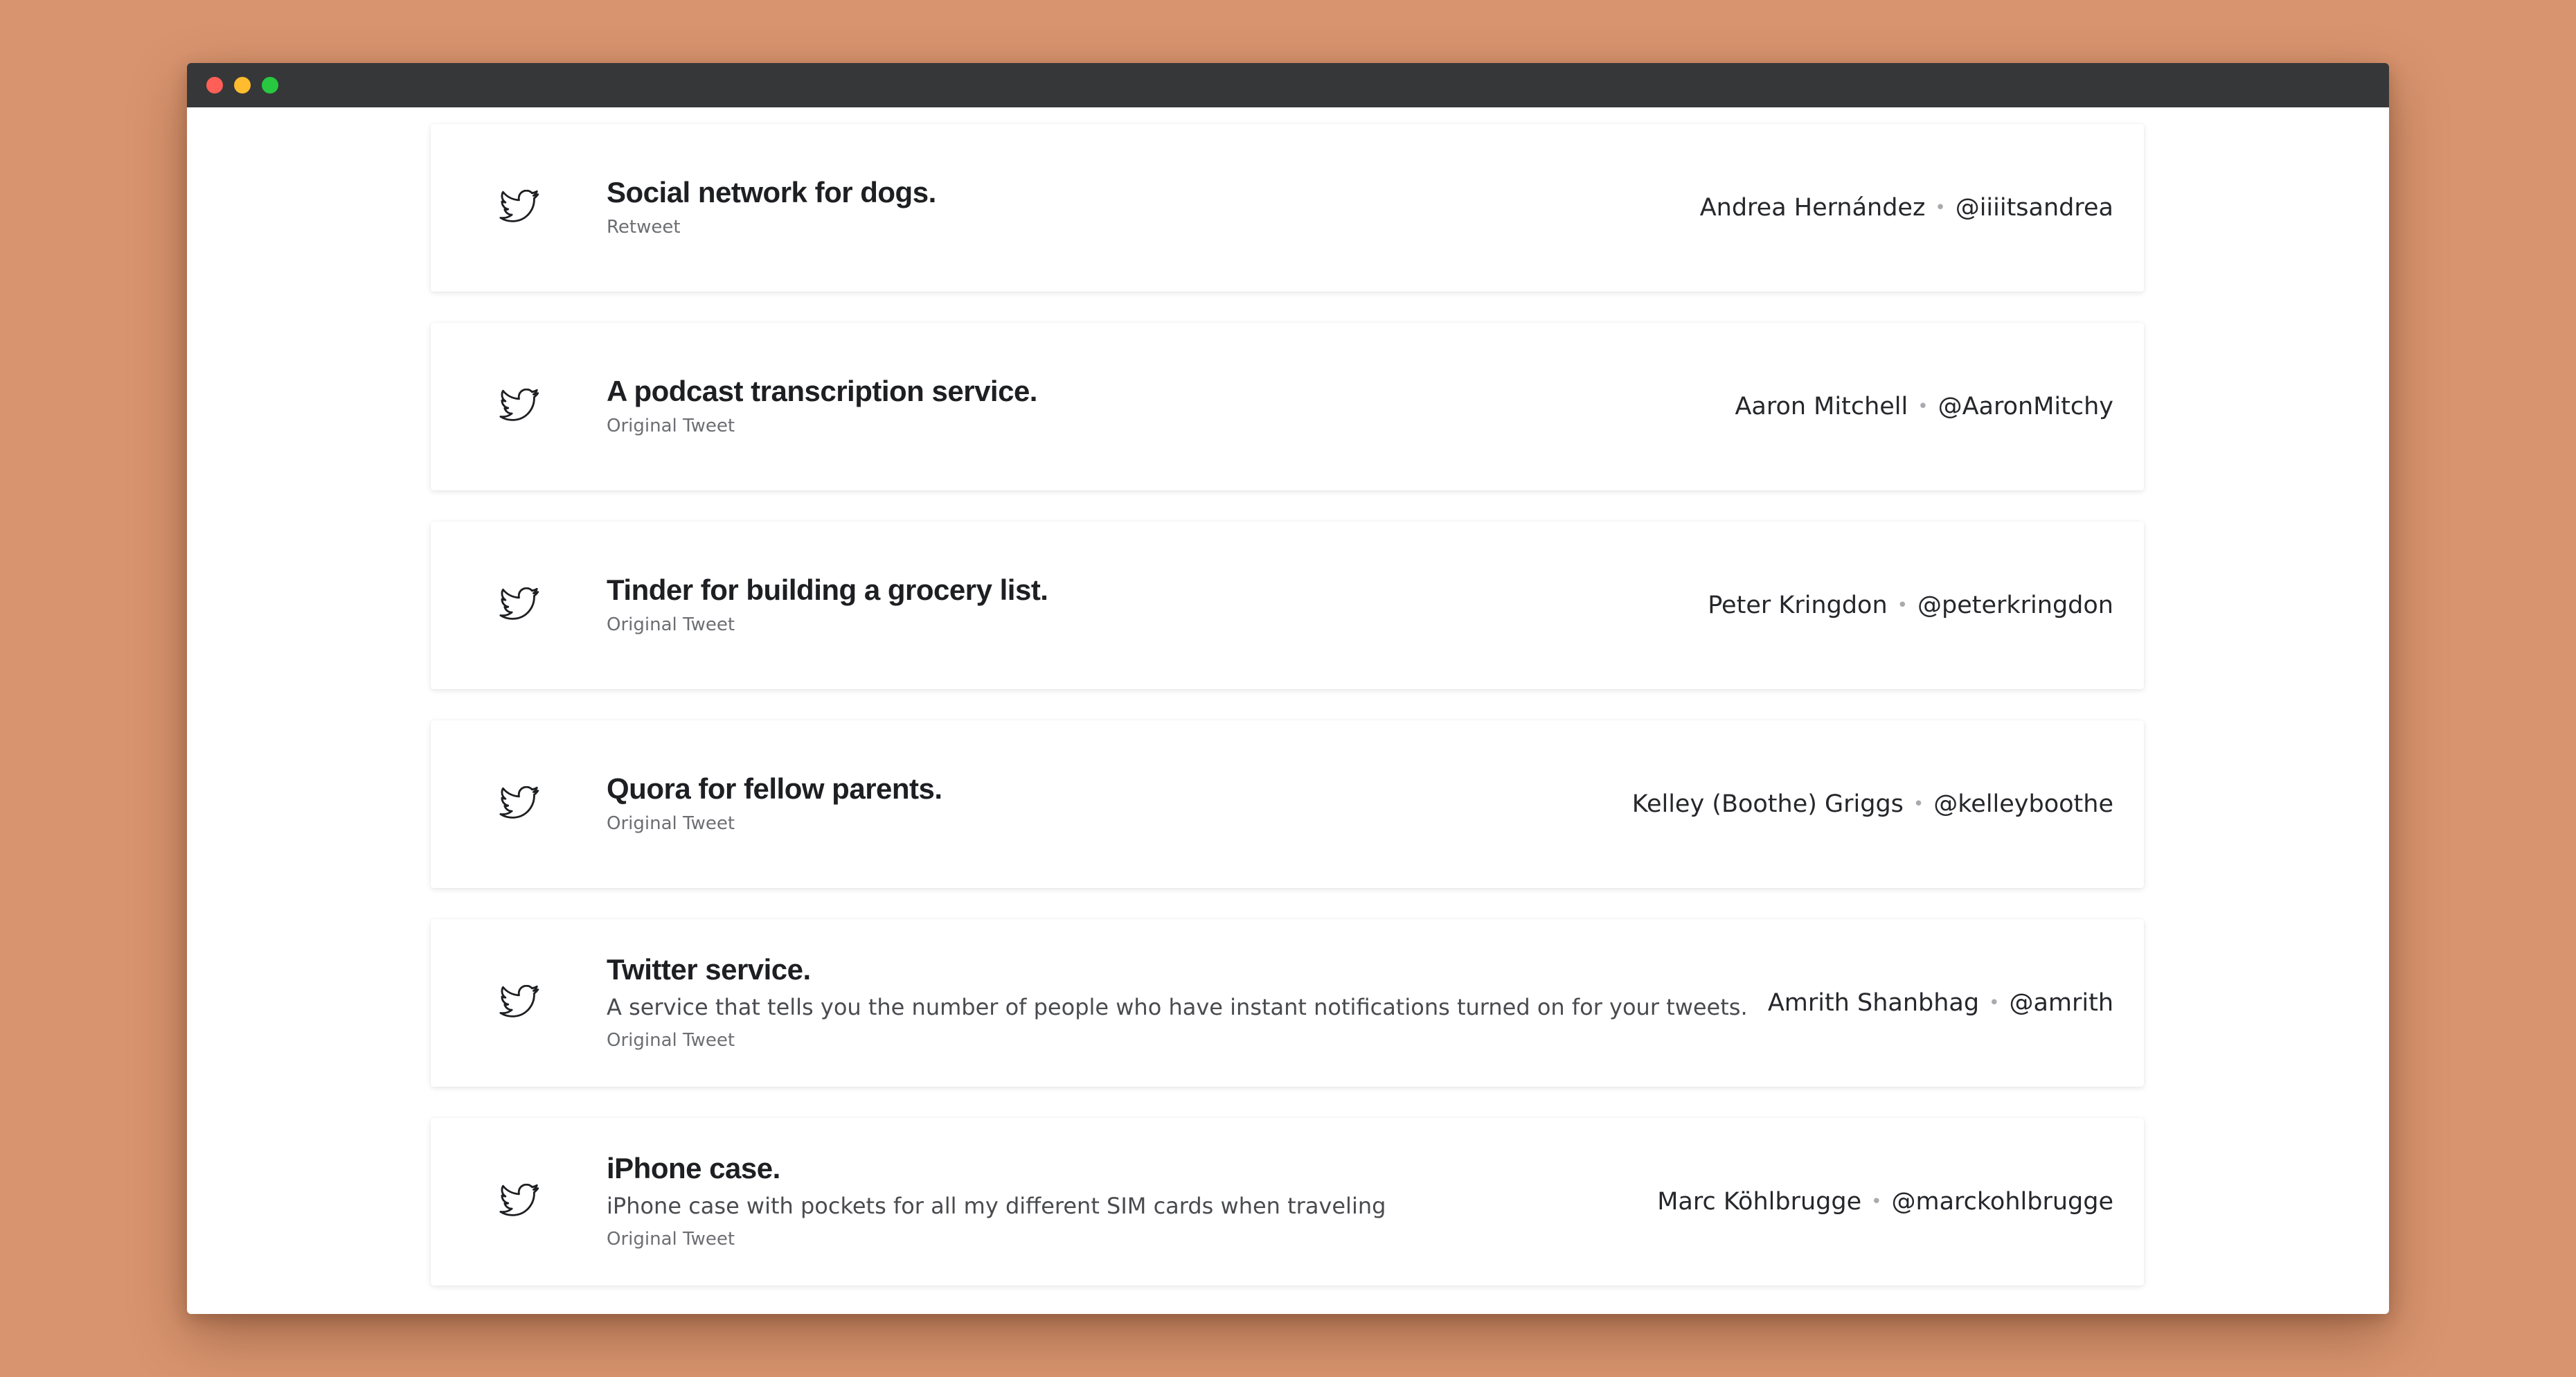  Describe the element at coordinates (2015, 605) in the screenshot. I see `author-handle: @peterkringdon` at that location.